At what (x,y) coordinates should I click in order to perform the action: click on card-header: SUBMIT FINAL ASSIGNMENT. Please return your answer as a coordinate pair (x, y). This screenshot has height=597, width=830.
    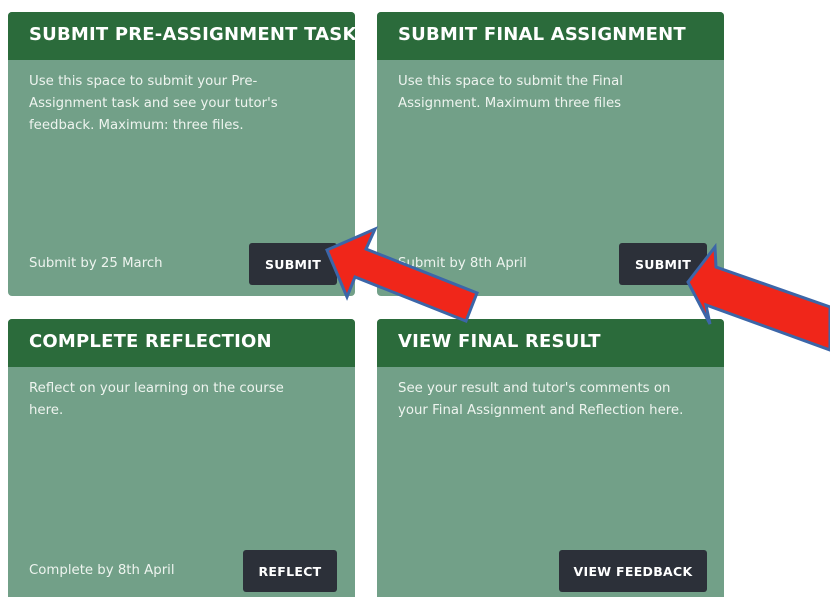
    Looking at the image, I should click on (550, 36).